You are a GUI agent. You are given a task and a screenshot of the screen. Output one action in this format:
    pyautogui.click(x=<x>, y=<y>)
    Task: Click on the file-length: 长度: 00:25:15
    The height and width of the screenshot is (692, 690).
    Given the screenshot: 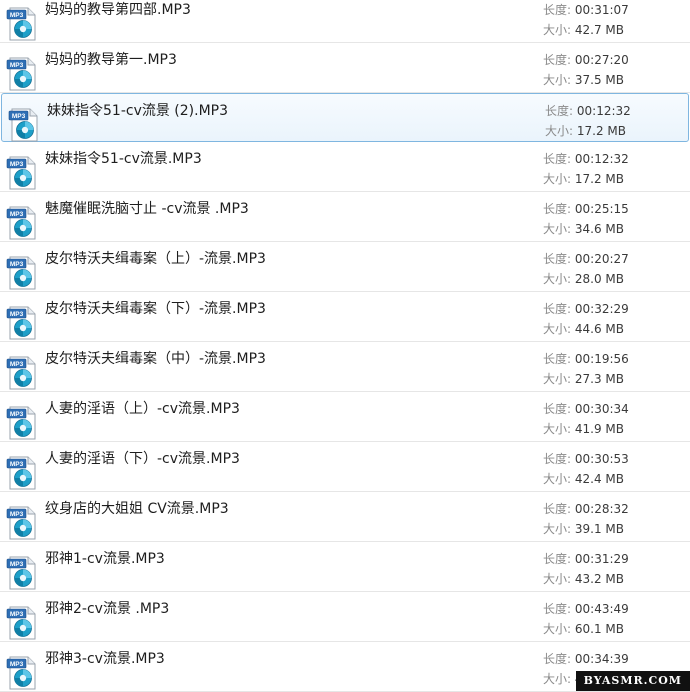 What is the action you would take?
    pyautogui.click(x=586, y=208)
    